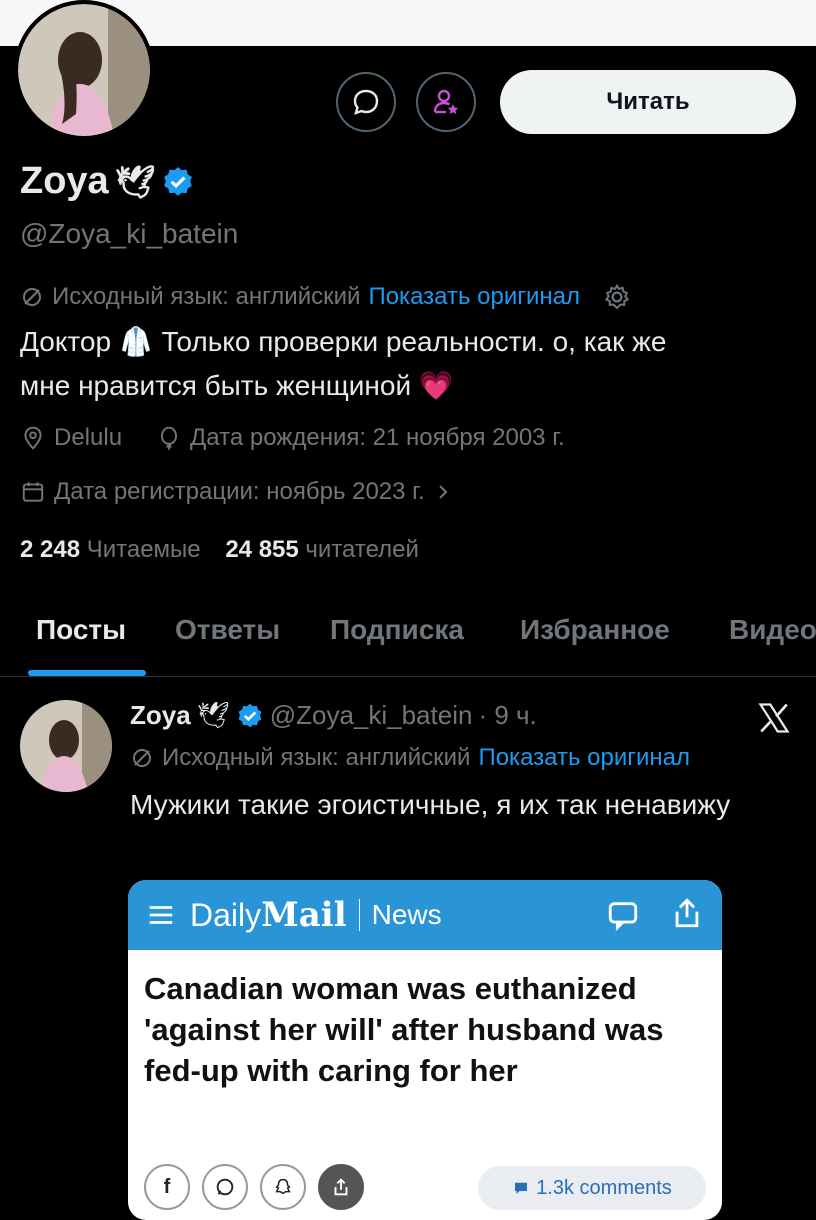 Image resolution: width=816 pixels, height=1220 pixels. I want to click on location-text: Delulu, so click(88, 437).